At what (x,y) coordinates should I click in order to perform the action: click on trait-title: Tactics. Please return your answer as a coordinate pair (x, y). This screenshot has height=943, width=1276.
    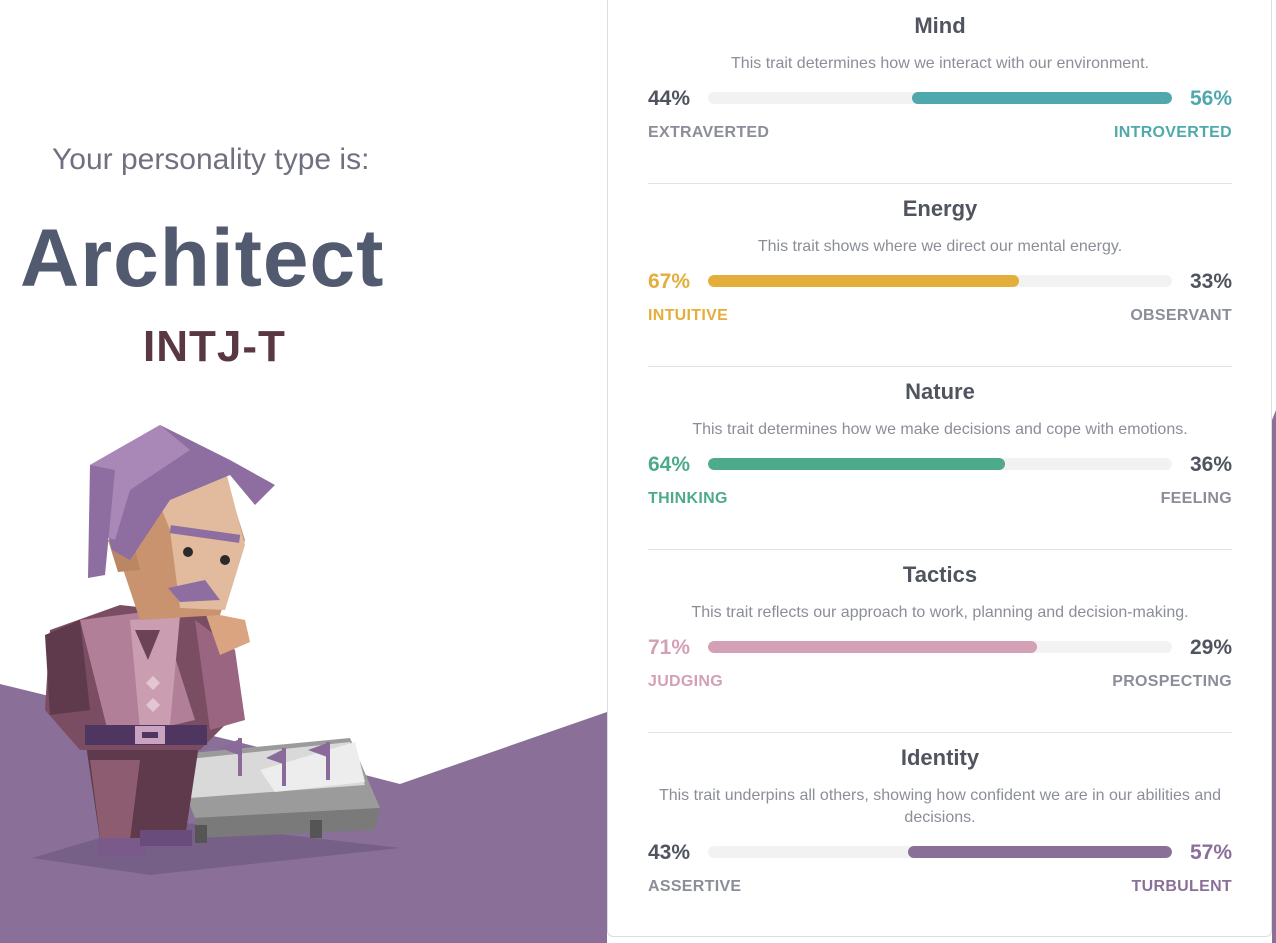
    Looking at the image, I should click on (940, 574).